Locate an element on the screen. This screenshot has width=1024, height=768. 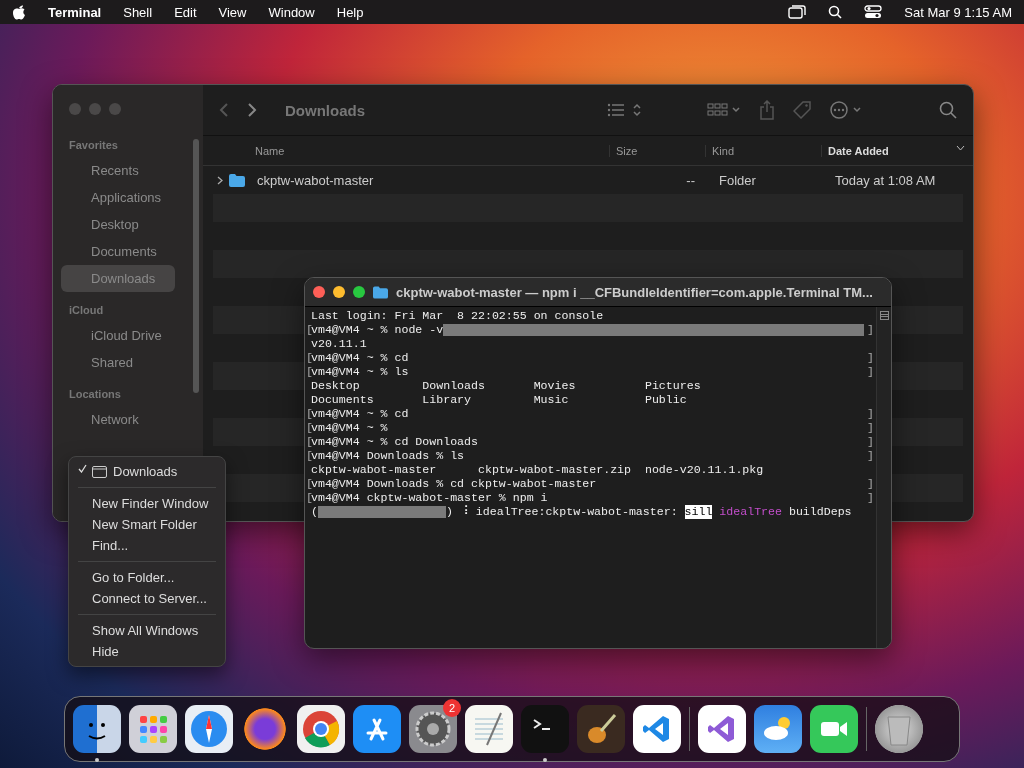
menu-item: Help is located at coordinates (350, 12).